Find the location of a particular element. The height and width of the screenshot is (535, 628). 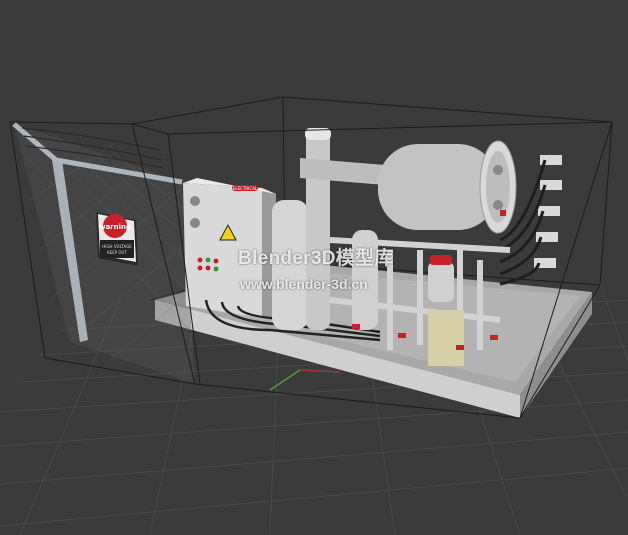

watermark-title: Blender3D模型库 is located at coordinates (316, 258).